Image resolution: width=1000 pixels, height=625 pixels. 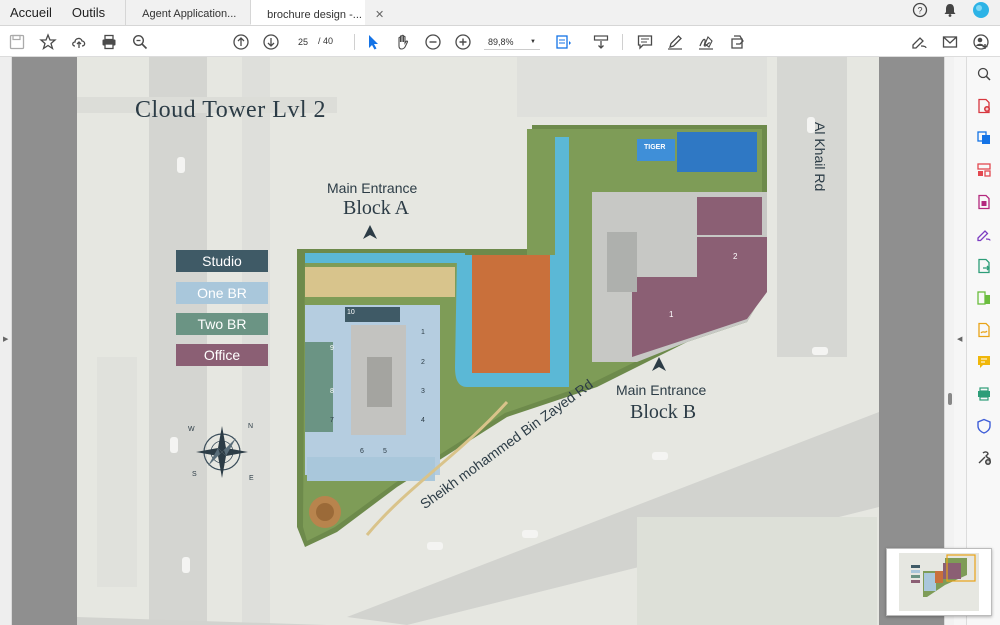 What do you see at coordinates (984, 330) in the screenshot?
I see `request-signatures-icon` at bounding box center [984, 330].